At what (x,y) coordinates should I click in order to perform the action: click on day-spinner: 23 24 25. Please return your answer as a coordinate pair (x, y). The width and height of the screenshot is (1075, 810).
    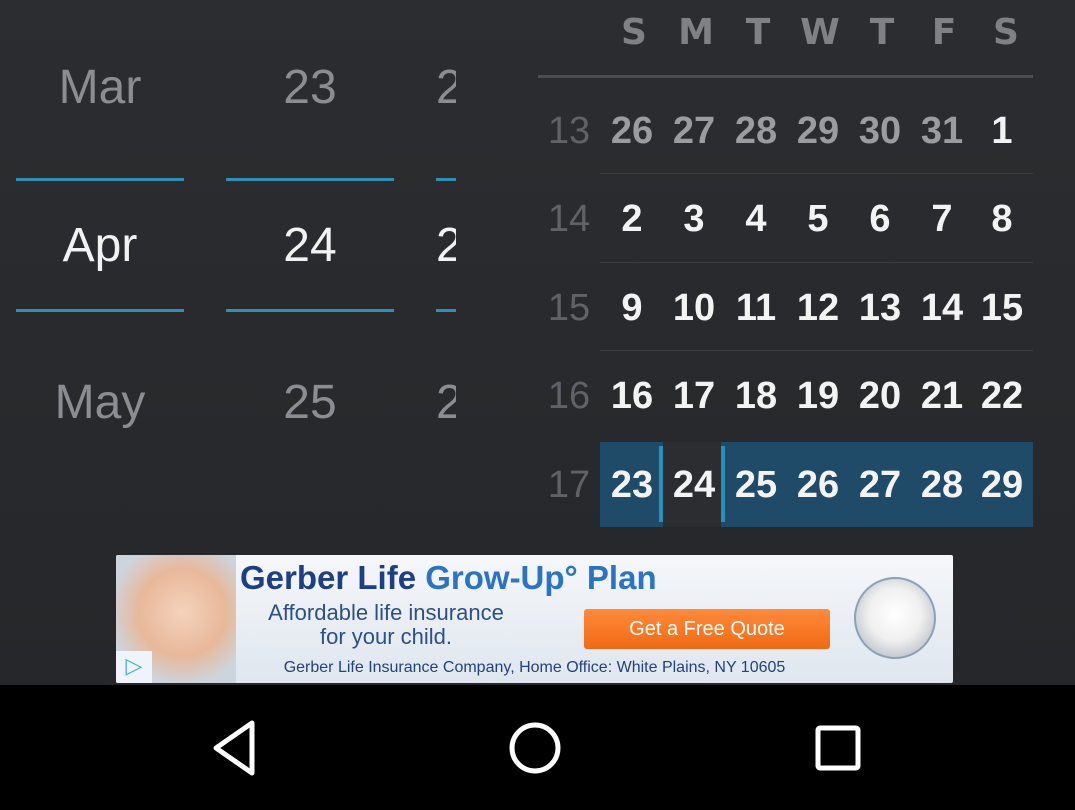
    Looking at the image, I should click on (310, 260).